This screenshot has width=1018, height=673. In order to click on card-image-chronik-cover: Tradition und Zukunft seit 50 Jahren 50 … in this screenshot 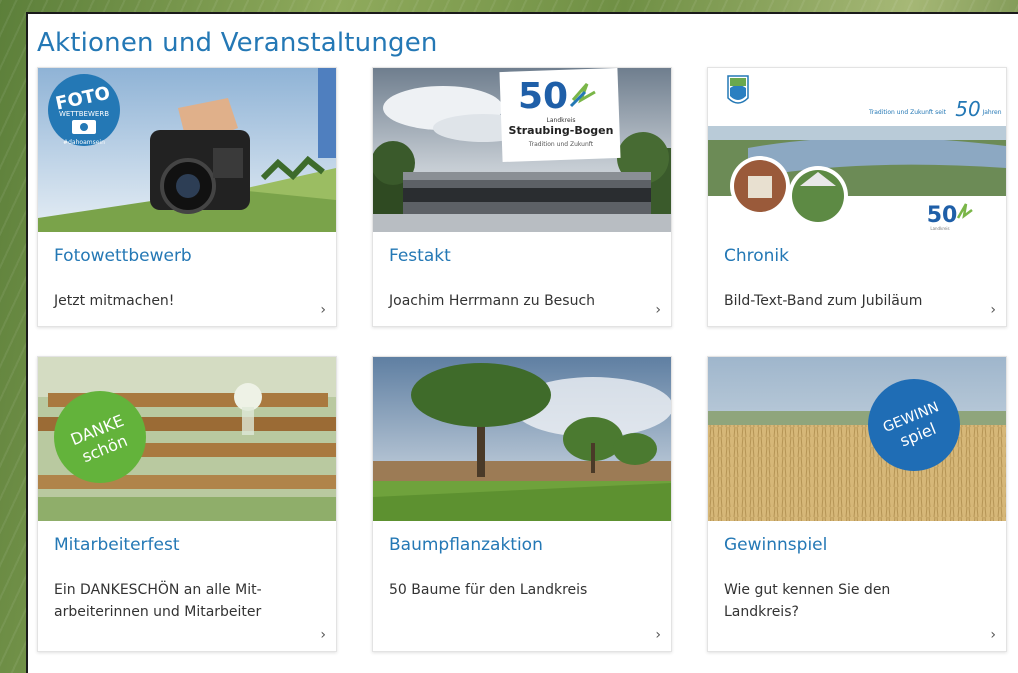, I will do `click(857, 150)`.